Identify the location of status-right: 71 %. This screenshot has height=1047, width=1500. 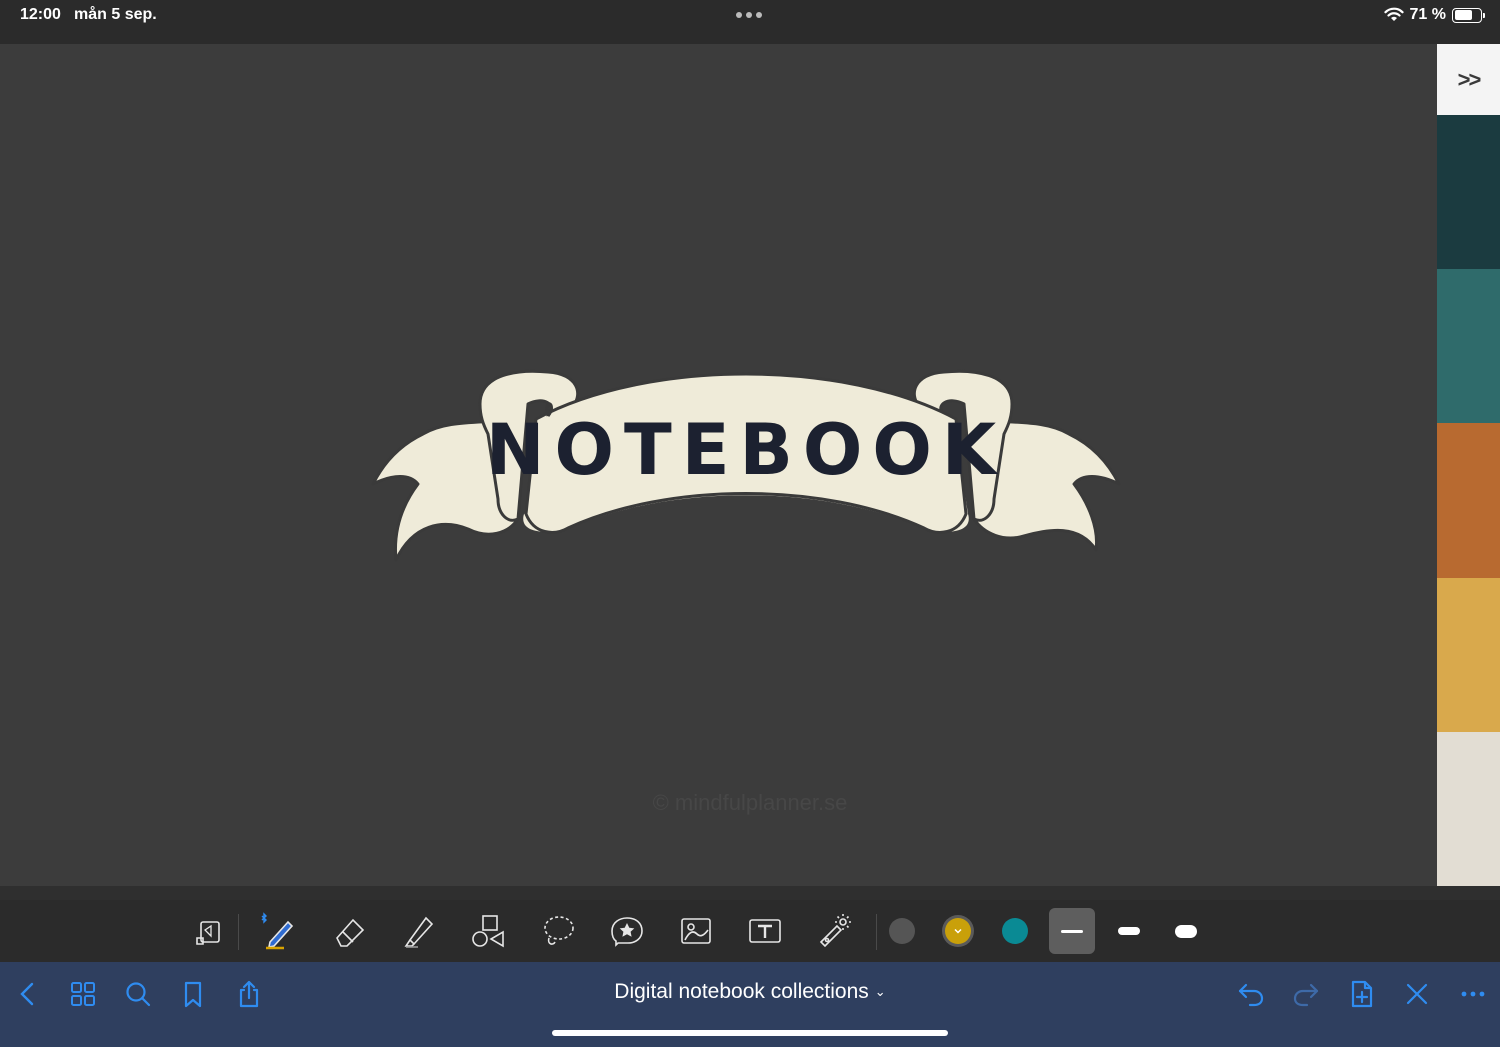
(1434, 15).